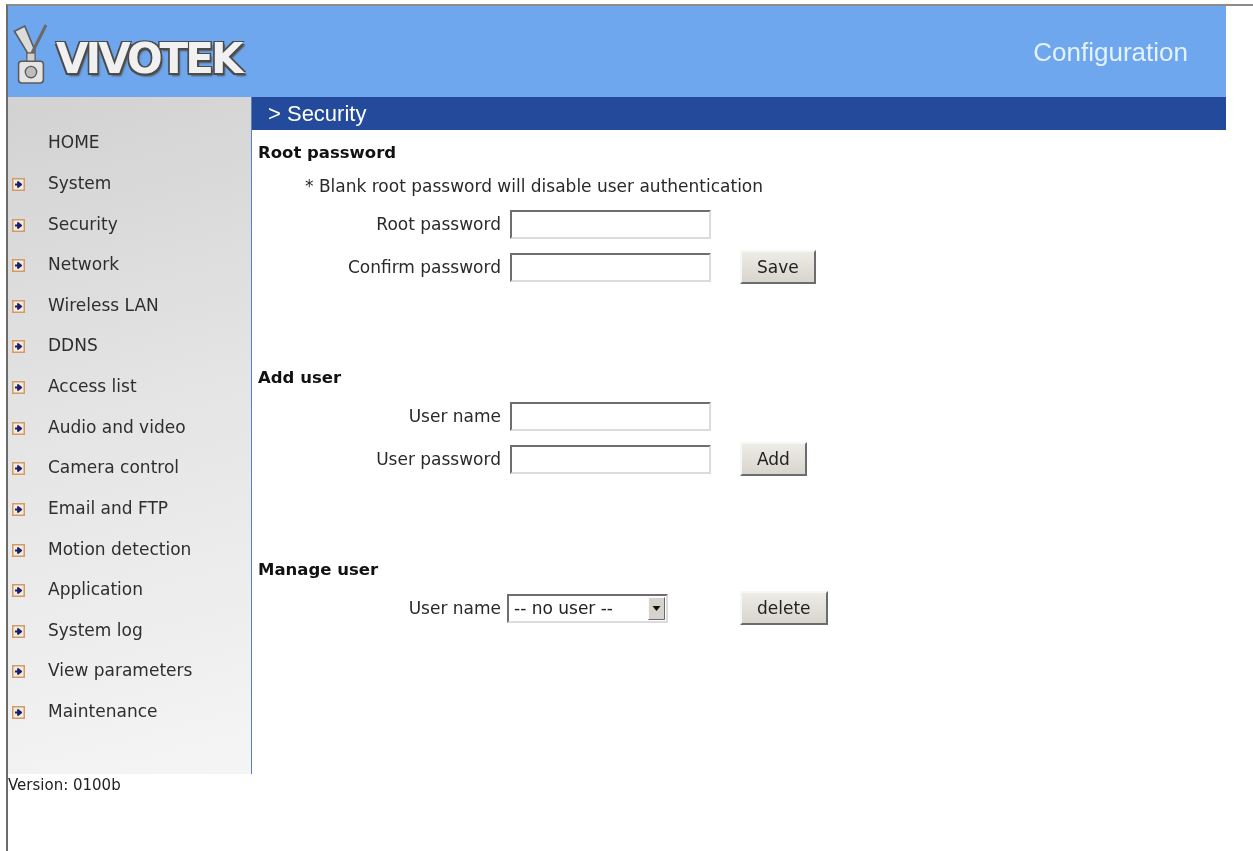 The height and width of the screenshot is (851, 1253). I want to click on section-title-bar: > Security, so click(739, 113).